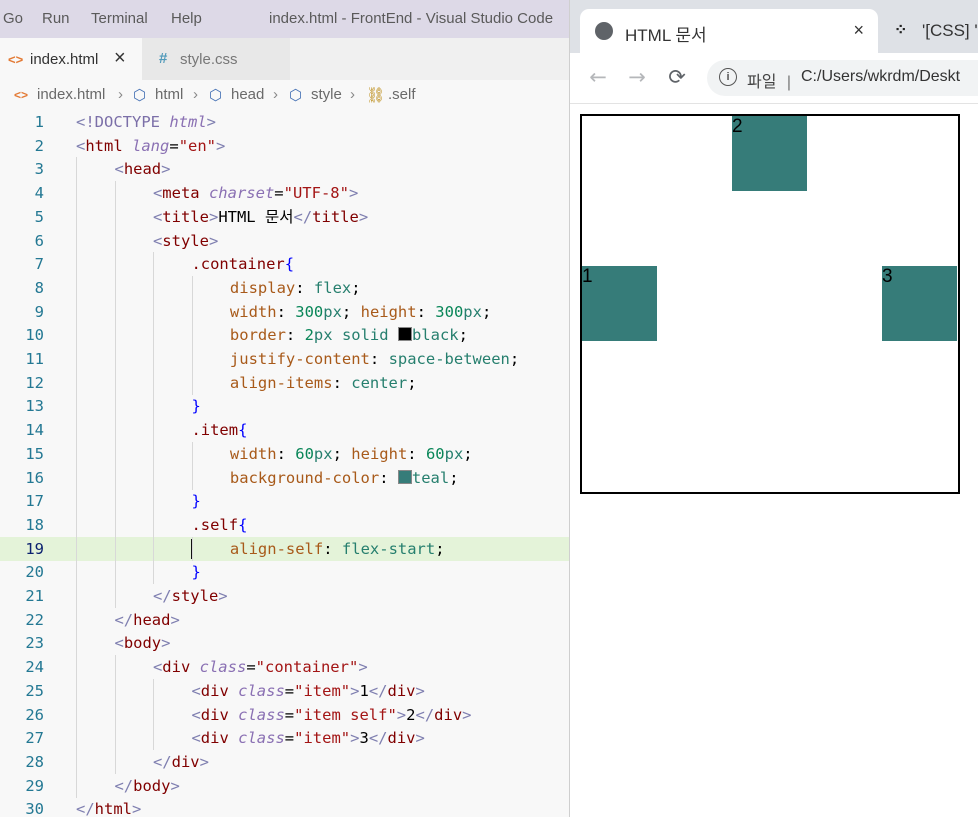  What do you see at coordinates (119, 18) in the screenshot?
I see `menu-terminal: Terminal` at bounding box center [119, 18].